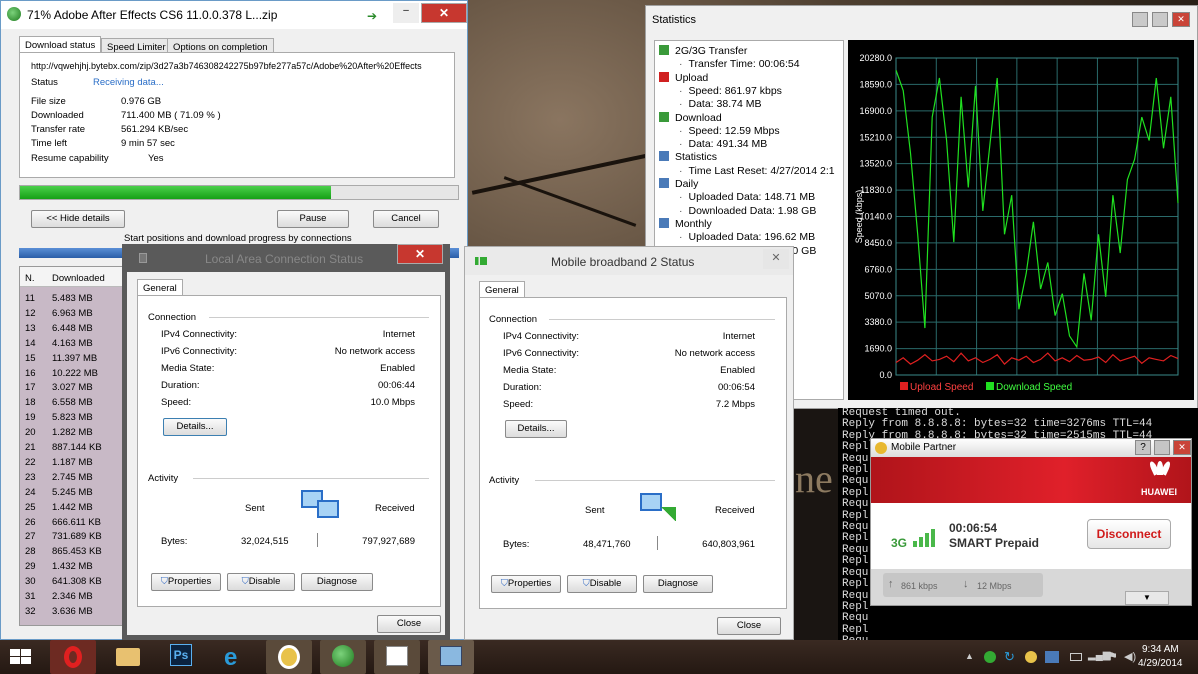 Image resolution: width=1198 pixels, height=674 pixels. What do you see at coordinates (21, 657) in the screenshot?
I see `start-button` at bounding box center [21, 657].